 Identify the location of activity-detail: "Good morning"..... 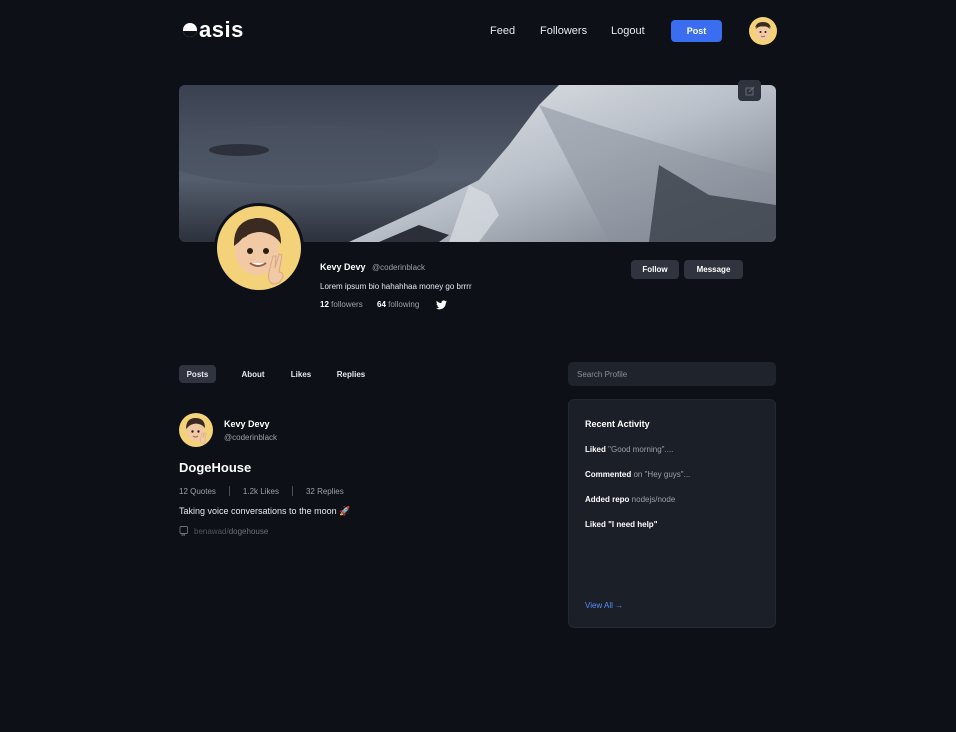
(639, 449).